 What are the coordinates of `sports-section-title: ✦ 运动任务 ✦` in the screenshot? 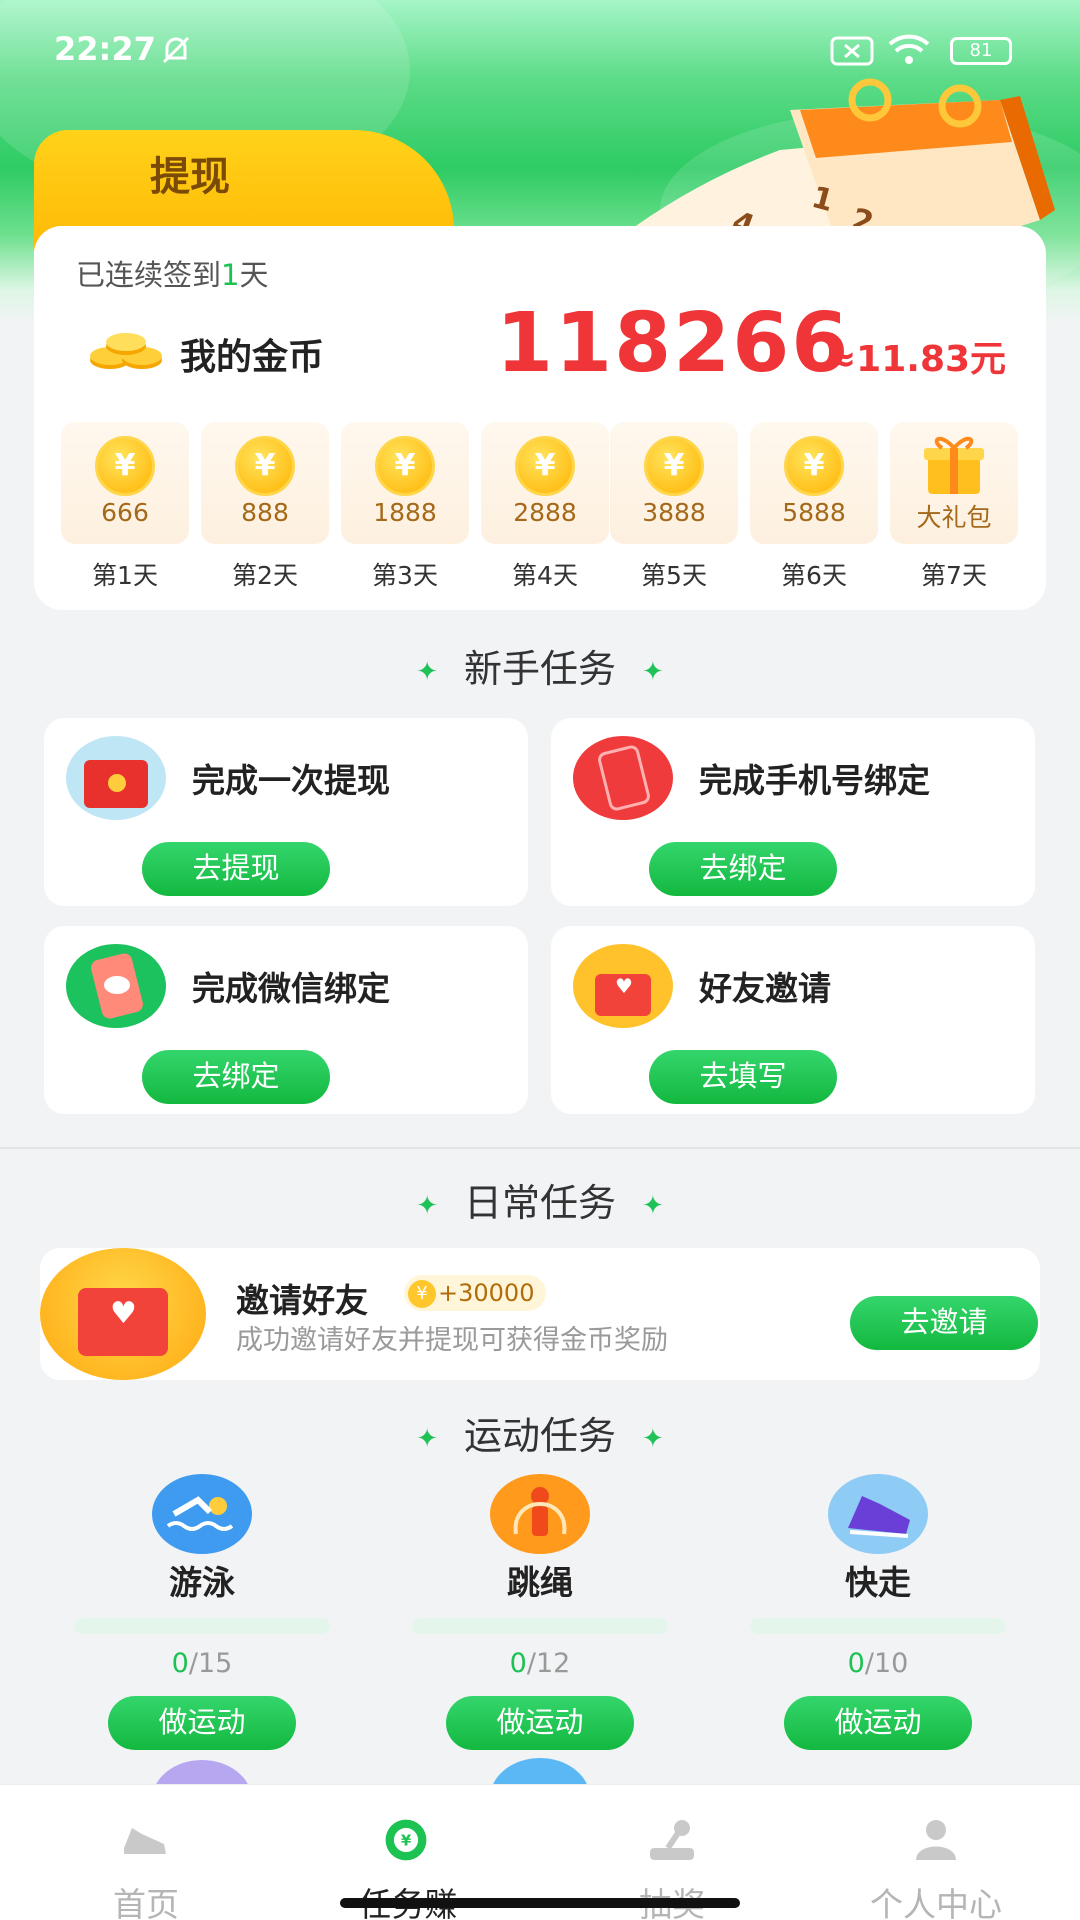 It's located at (540, 1432).